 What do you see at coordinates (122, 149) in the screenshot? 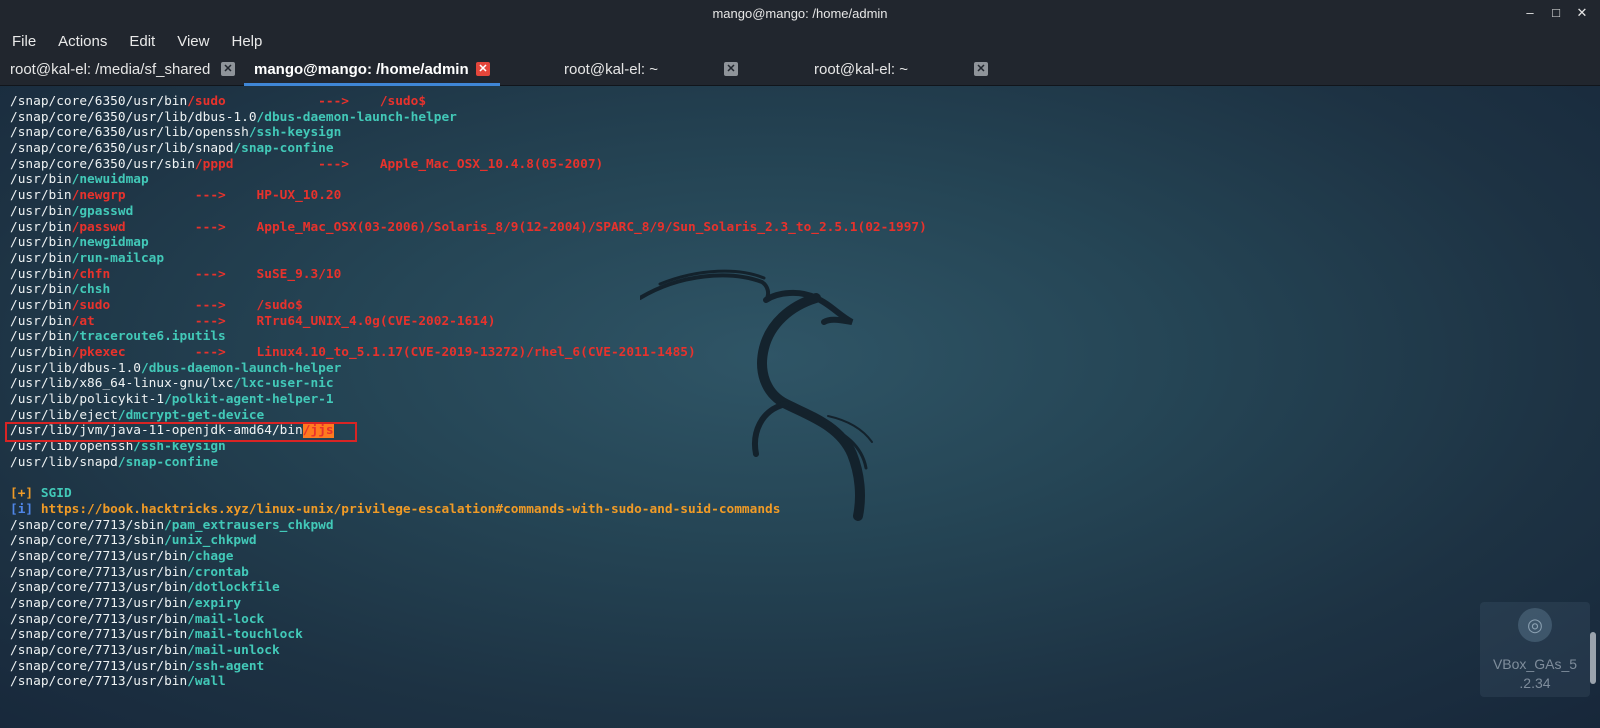
I see `terminal-text-segment: /snap/core/6350/usr/lib/snapd` at bounding box center [122, 149].